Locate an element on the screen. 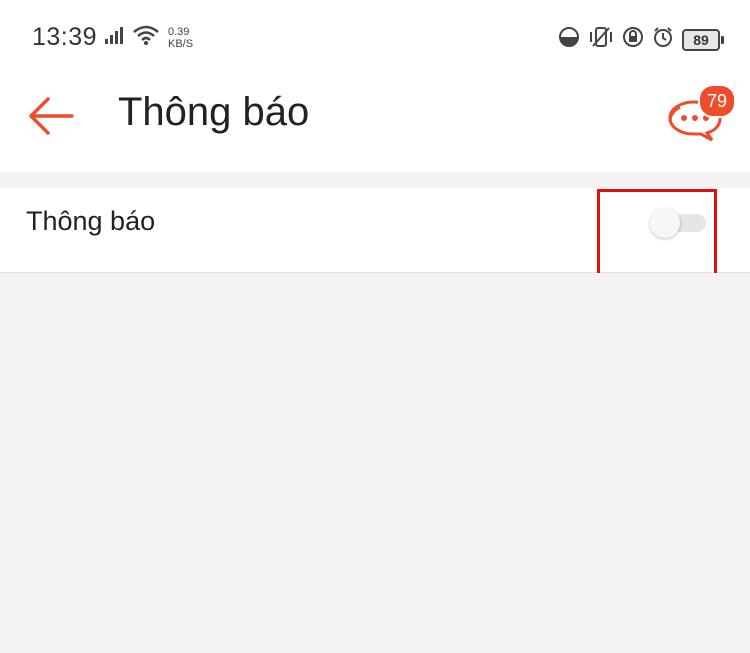 The height and width of the screenshot is (653, 750). battery-icon: 89 is located at coordinates (703, 39).